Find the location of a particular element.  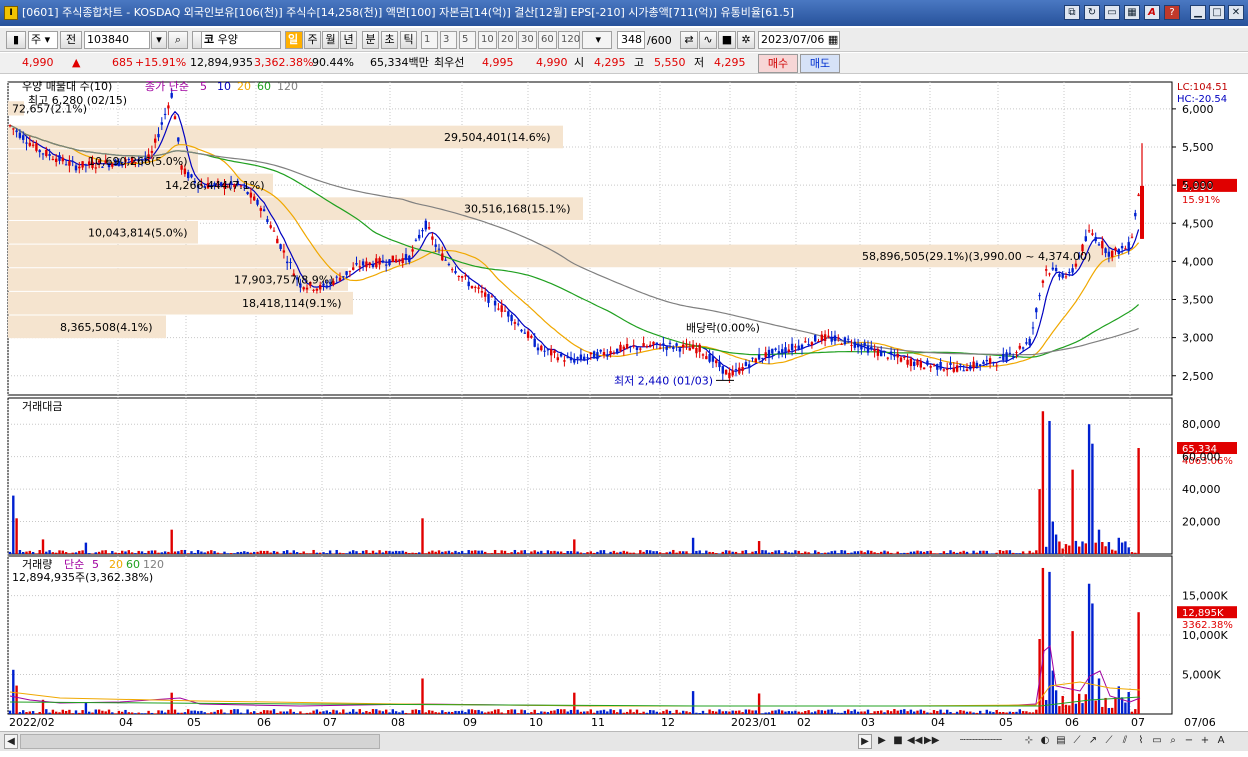

font-icon: A is located at coordinates (1152, 12).